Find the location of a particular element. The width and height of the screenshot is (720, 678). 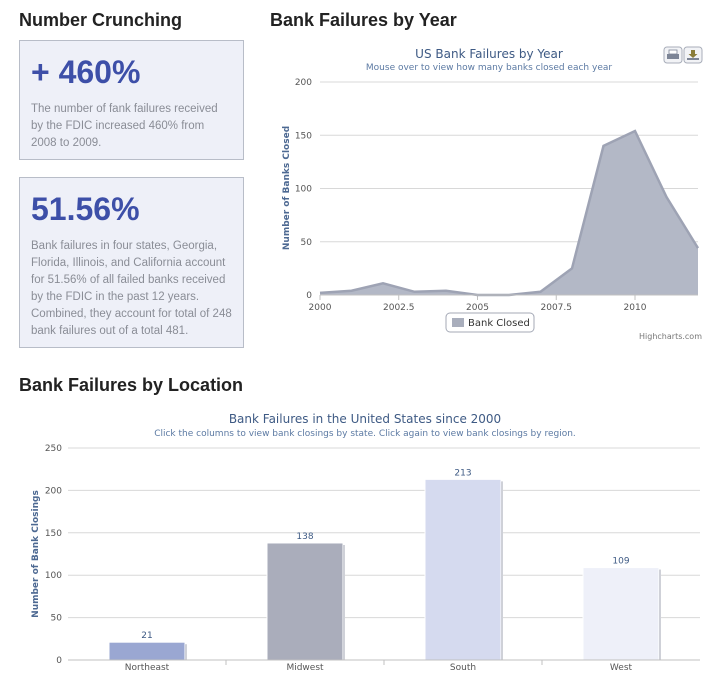

highcharts-credits: Highcharts.com is located at coordinates (670, 336).